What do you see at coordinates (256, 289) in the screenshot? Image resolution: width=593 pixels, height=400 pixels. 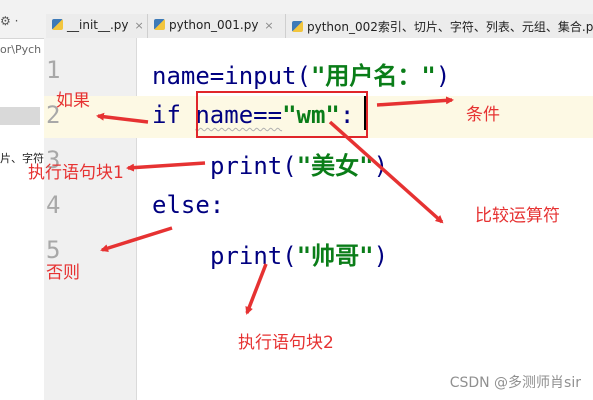 I see `arrow-block2` at bounding box center [256, 289].